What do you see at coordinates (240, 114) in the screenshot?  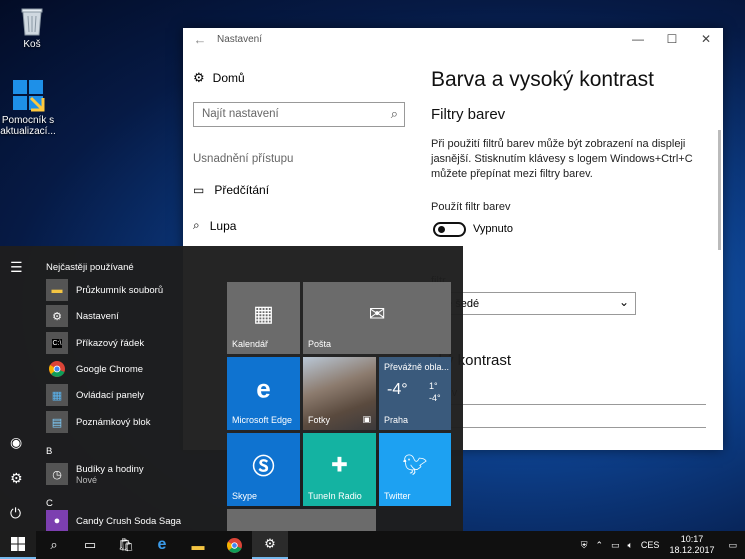 I see `search-placeholder: Najít nastavení` at bounding box center [240, 114].